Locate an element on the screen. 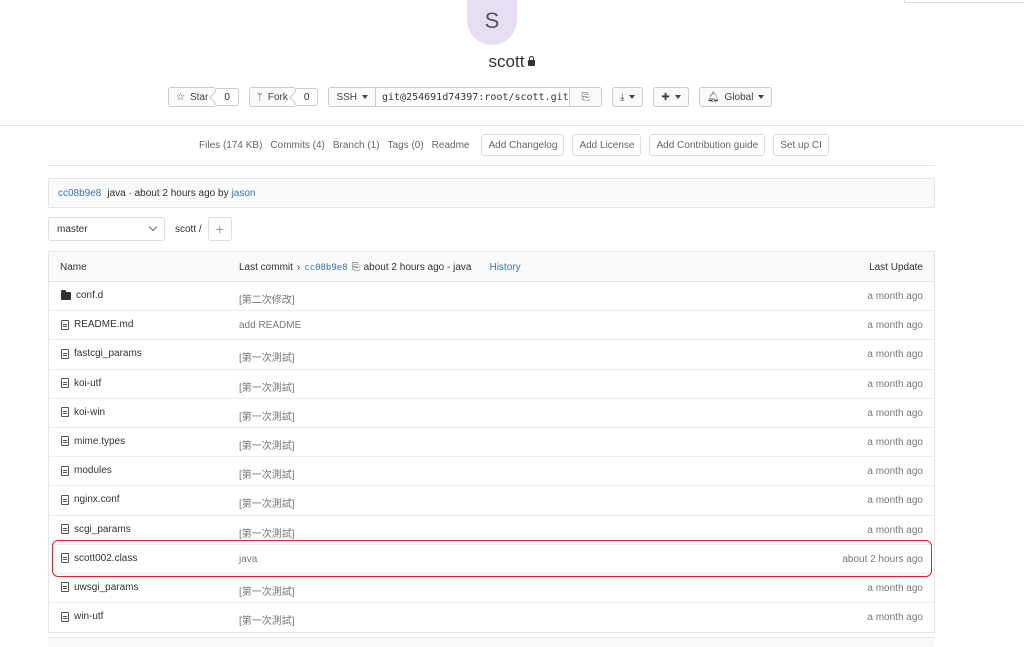 The image size is (1024, 647). new-dropdown: ✚ is located at coordinates (671, 97).